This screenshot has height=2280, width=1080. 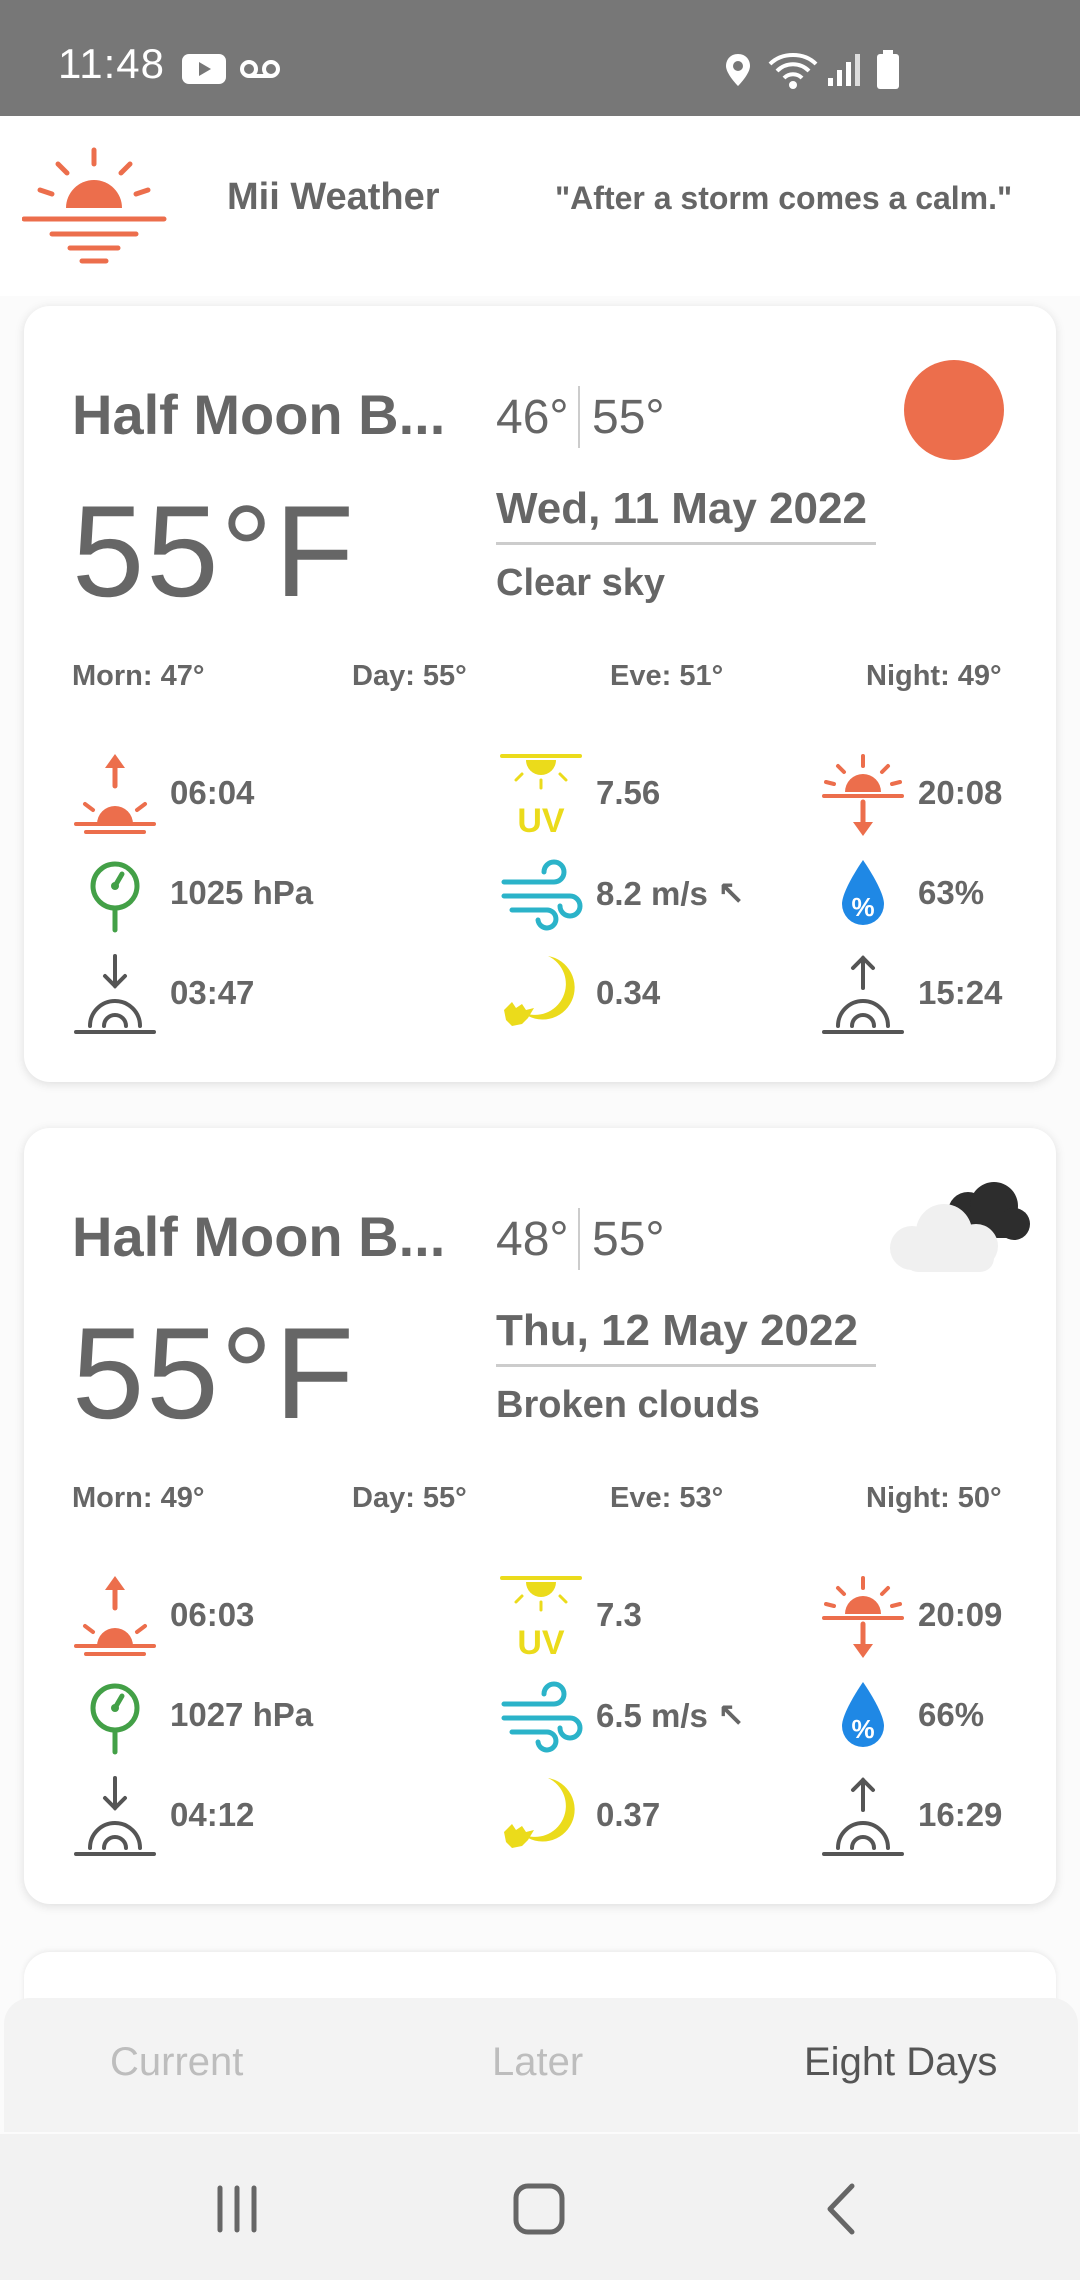 I want to click on humidity-metric: % 66%, so click(x=930, y=1717).